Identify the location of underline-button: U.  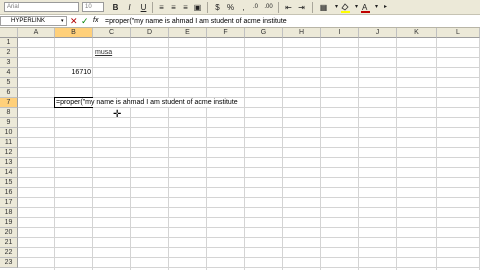
(143, 7).